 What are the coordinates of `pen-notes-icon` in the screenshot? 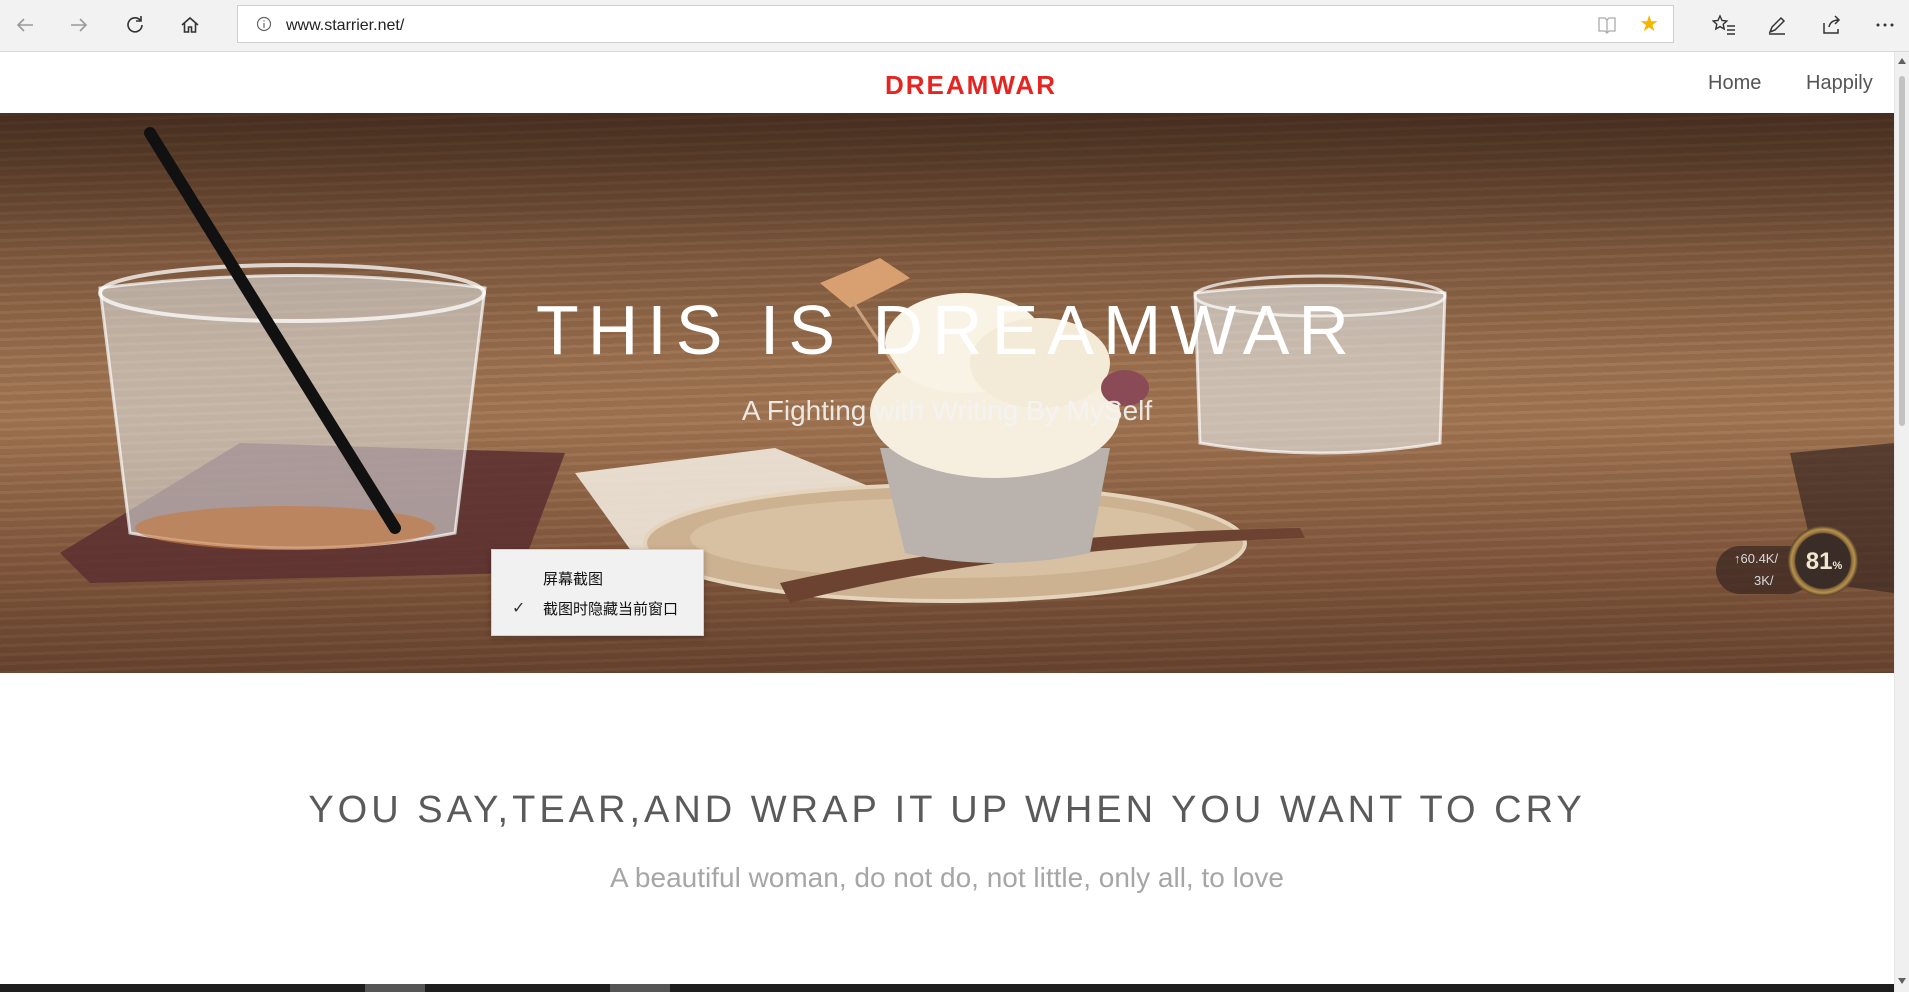 It's located at (1777, 25).